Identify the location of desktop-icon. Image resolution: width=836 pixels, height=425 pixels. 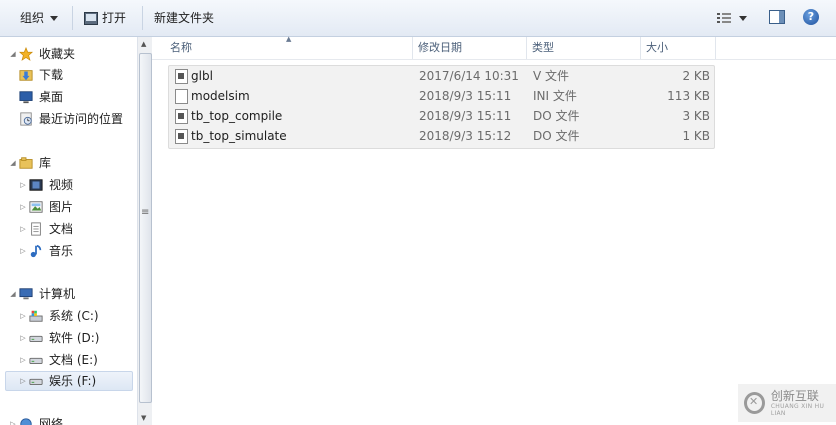
(26, 97).